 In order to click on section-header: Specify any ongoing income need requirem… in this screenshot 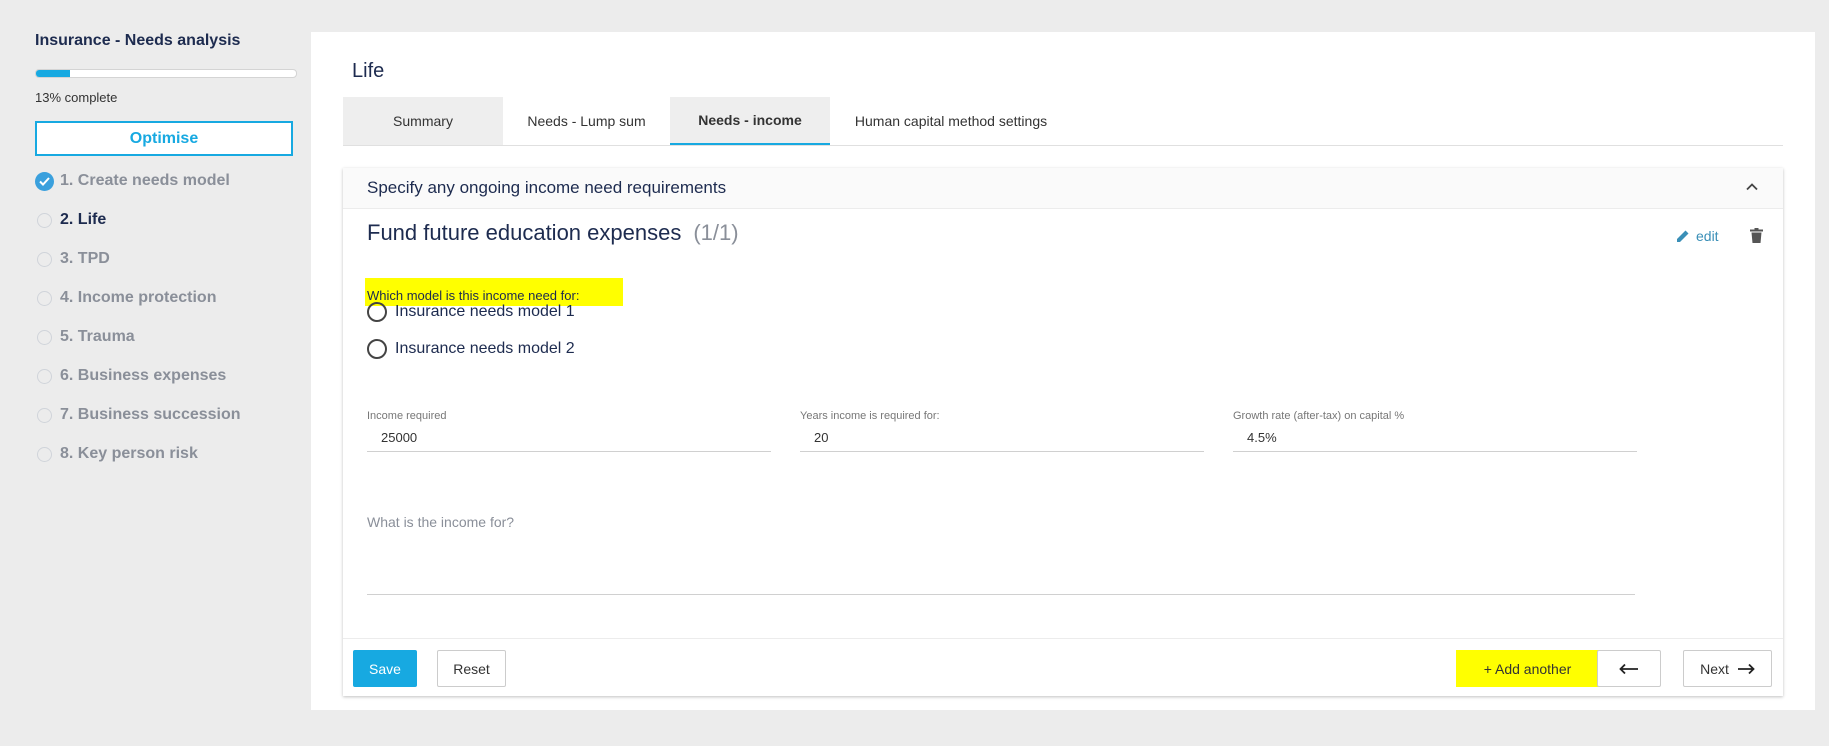, I will do `click(1063, 188)`.